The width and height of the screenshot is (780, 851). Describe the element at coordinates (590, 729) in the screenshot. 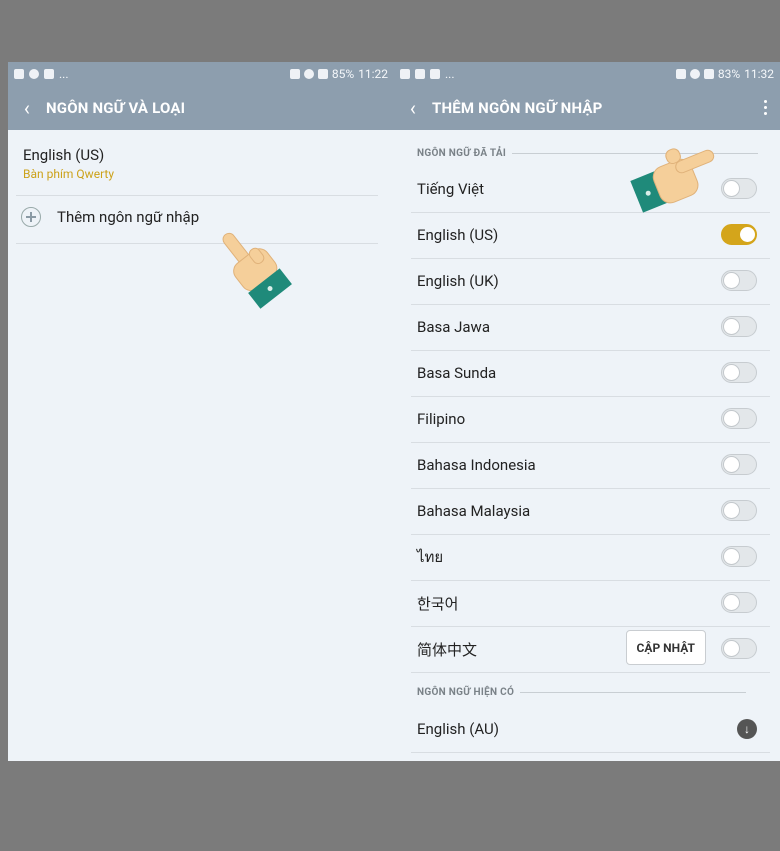

I see `available-language-row: English (AU) ↓` at that location.